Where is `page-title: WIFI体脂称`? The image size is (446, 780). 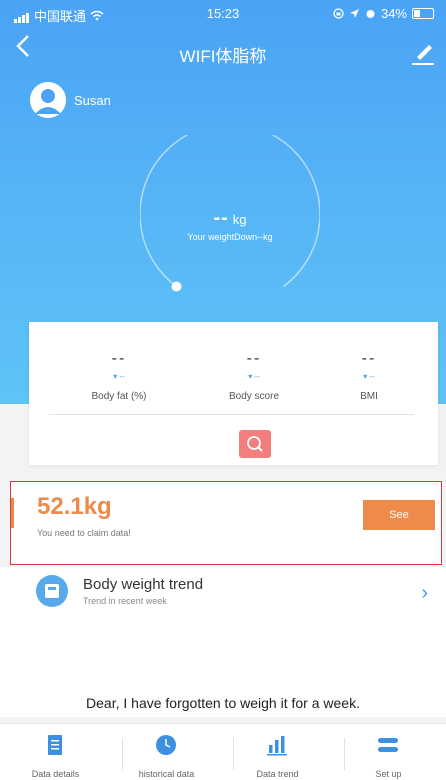 page-title: WIFI体脂称 is located at coordinates (223, 56).